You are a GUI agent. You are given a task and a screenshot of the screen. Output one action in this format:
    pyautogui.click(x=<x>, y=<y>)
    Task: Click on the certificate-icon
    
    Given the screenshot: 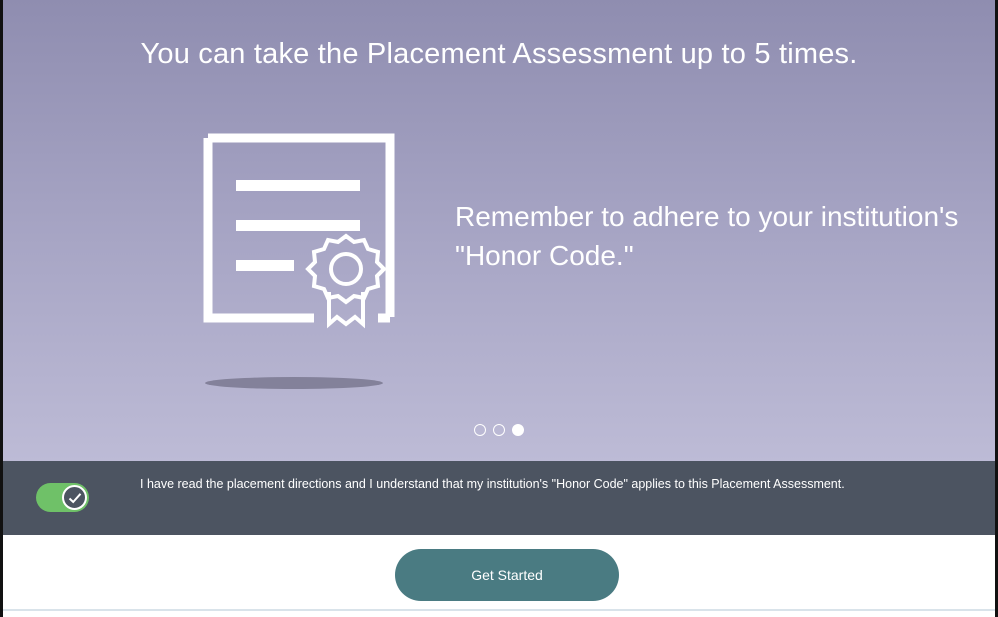 What is the action you would take?
    pyautogui.click(x=299, y=231)
    